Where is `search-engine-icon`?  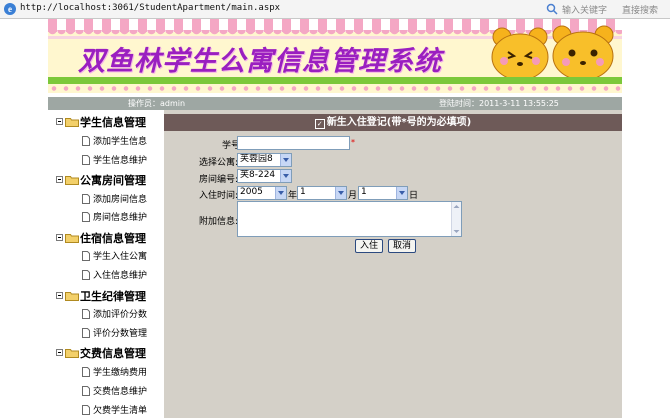
search-engine-icon is located at coordinates (553, 9).